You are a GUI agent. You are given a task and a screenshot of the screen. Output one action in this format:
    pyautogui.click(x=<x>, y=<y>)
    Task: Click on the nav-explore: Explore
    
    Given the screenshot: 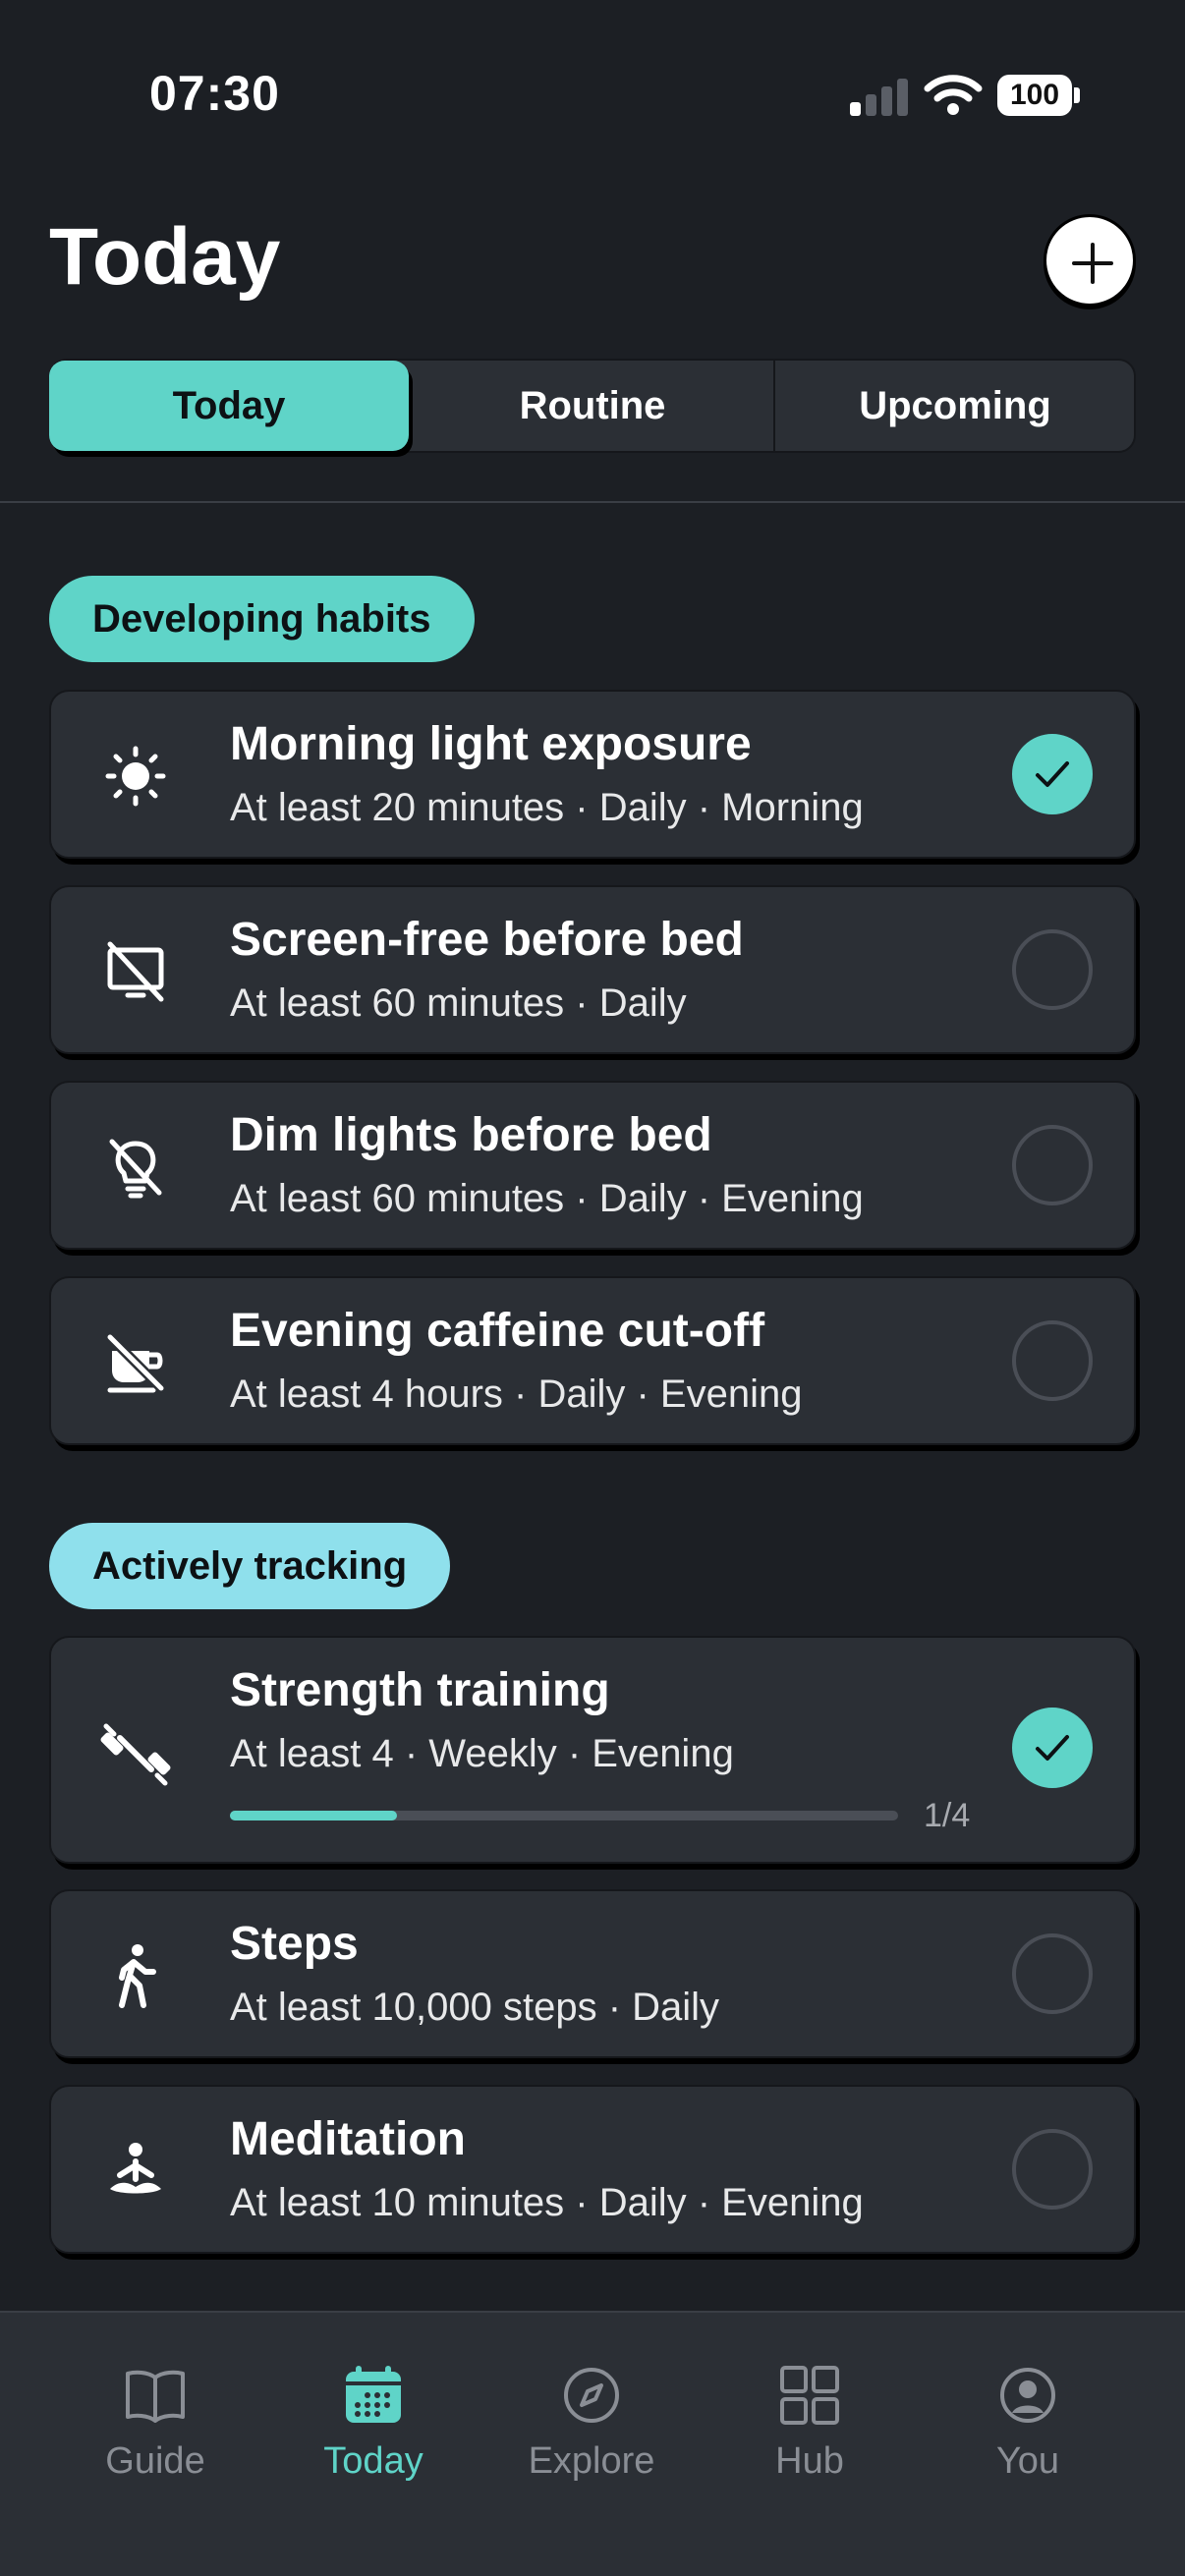 What is the action you would take?
    pyautogui.click(x=592, y=2422)
    